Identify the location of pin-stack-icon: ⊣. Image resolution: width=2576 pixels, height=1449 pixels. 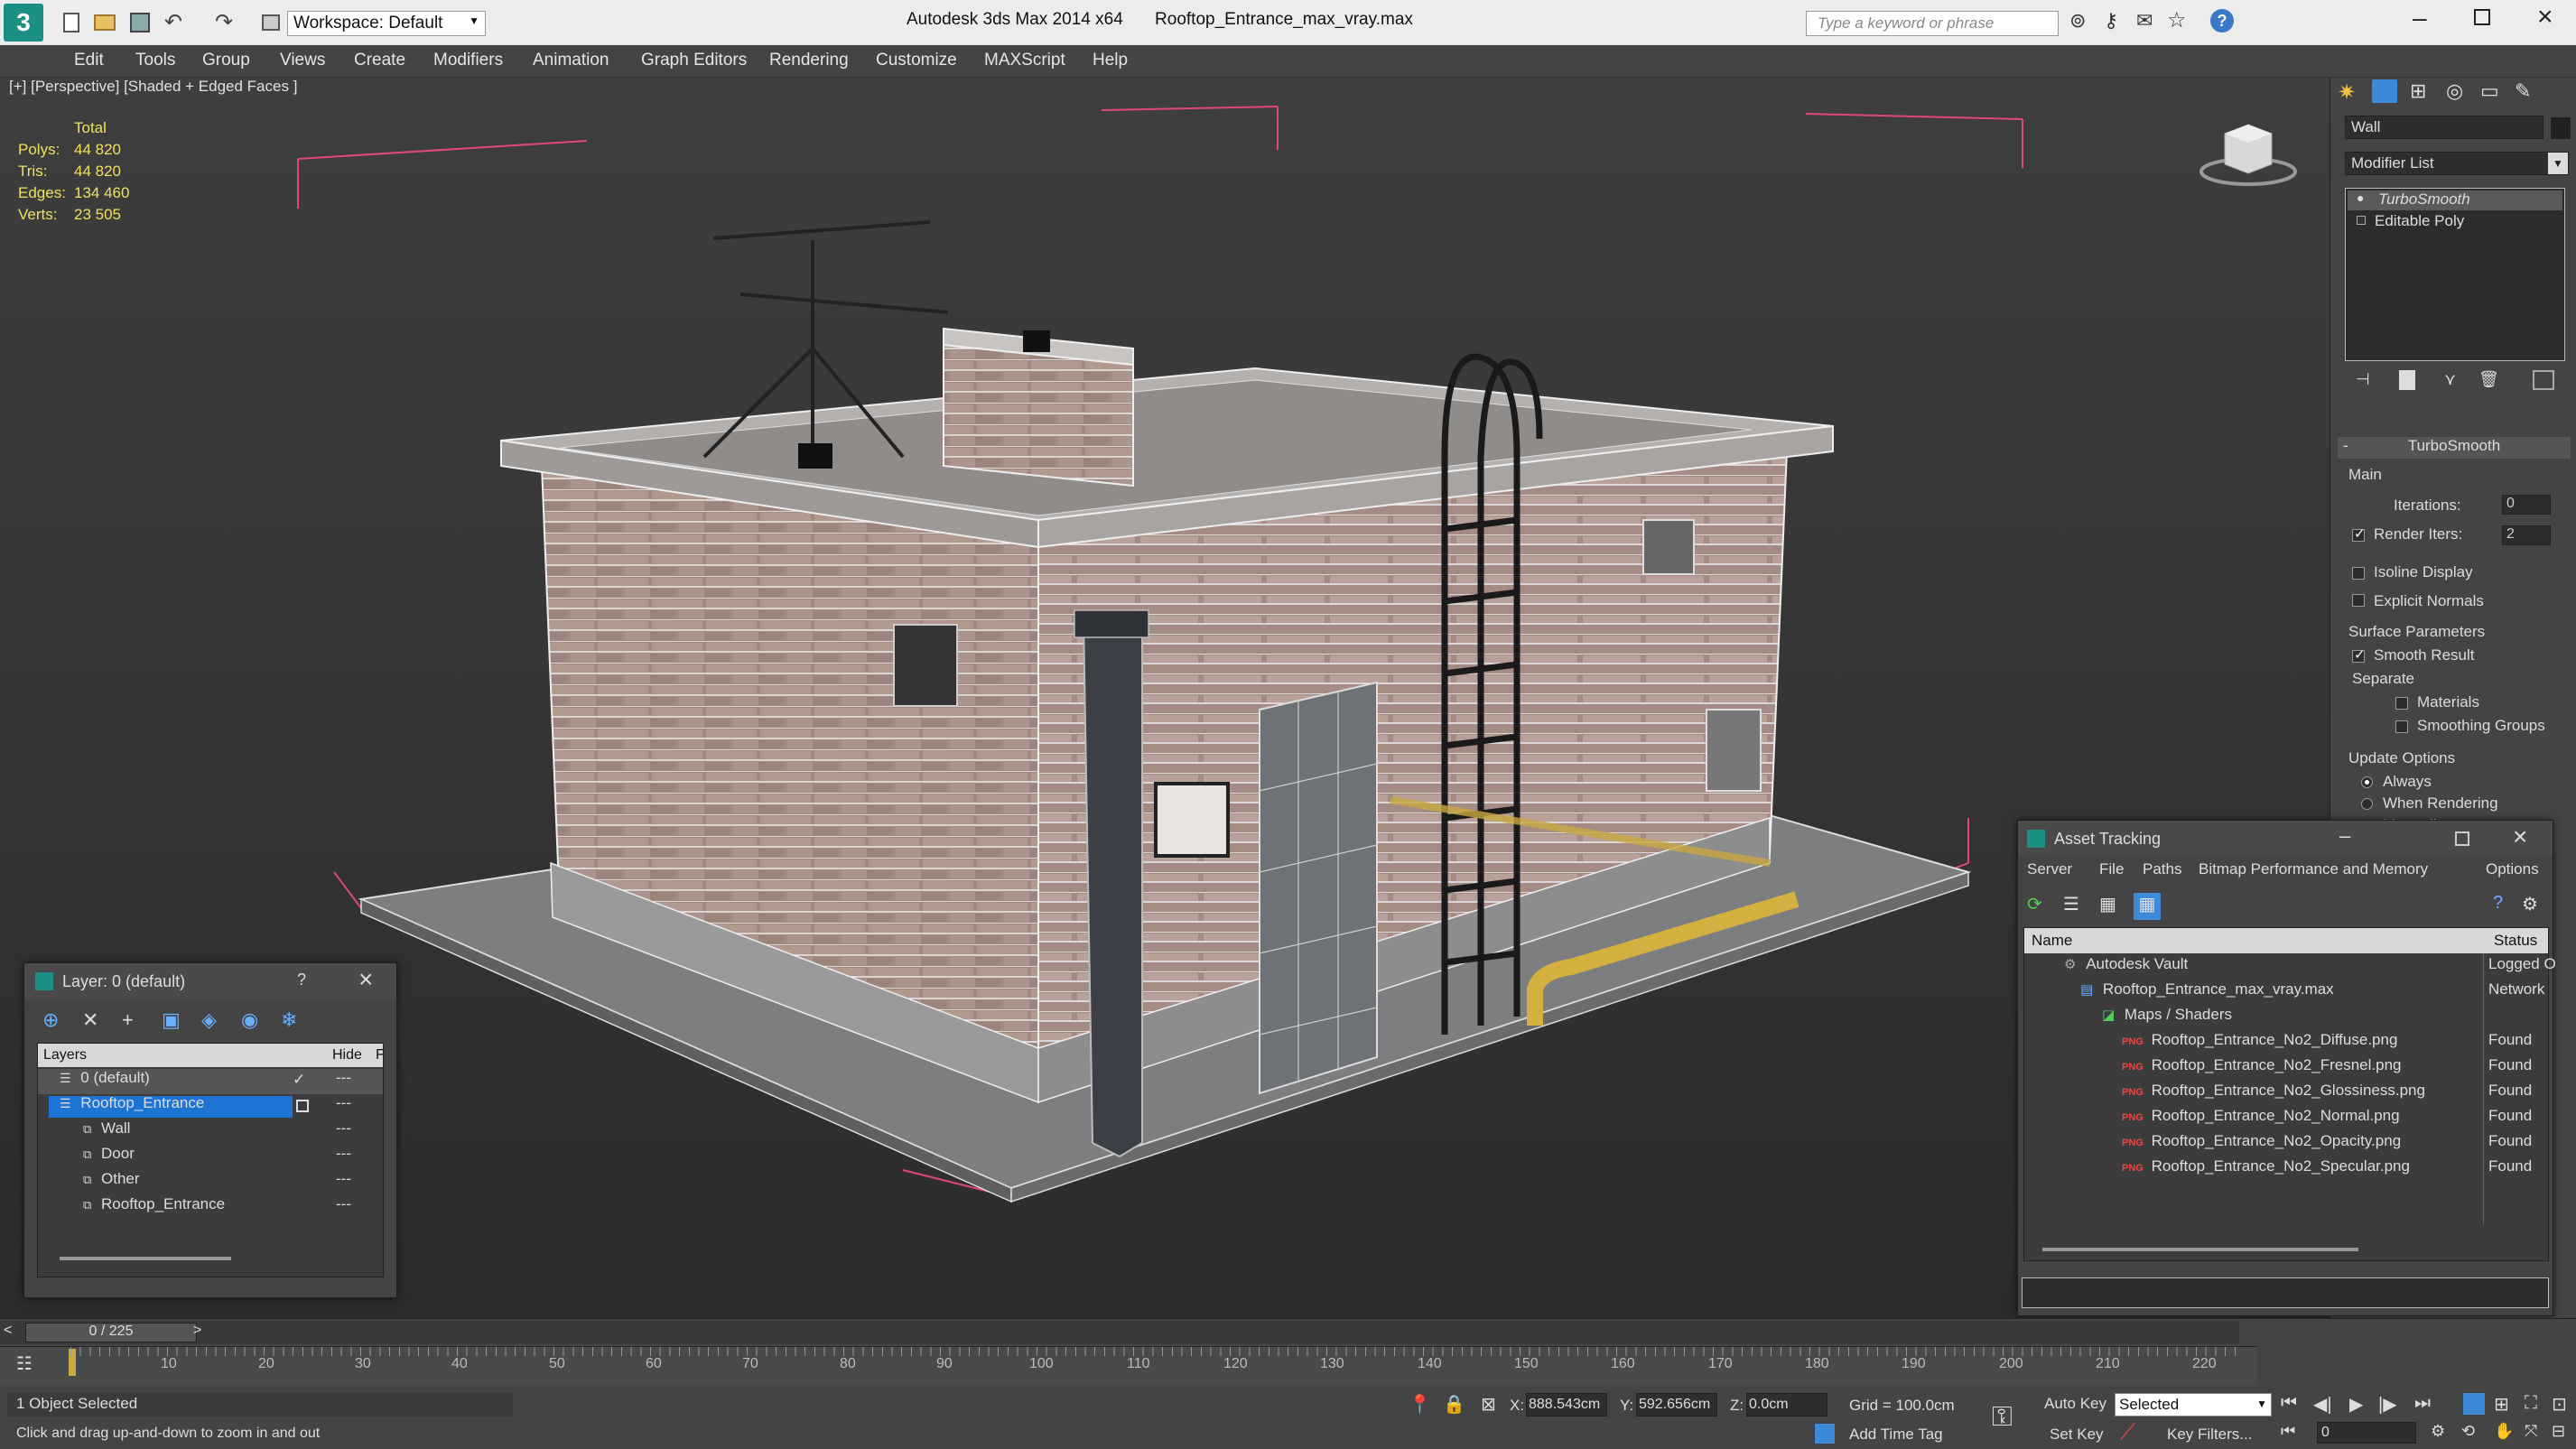
(2363, 379).